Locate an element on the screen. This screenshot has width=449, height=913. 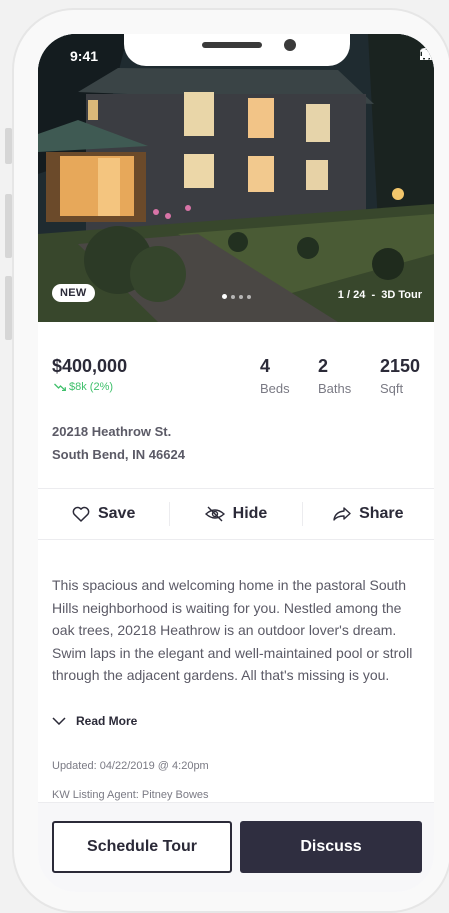
price-change-text: $8k (2%) is located at coordinates (91, 387).